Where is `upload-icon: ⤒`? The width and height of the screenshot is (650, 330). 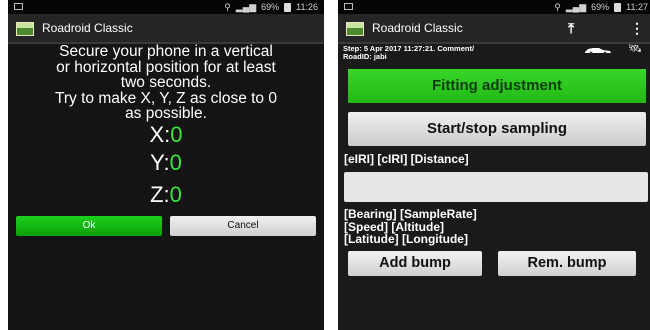 upload-icon: ⤒ is located at coordinates (571, 28).